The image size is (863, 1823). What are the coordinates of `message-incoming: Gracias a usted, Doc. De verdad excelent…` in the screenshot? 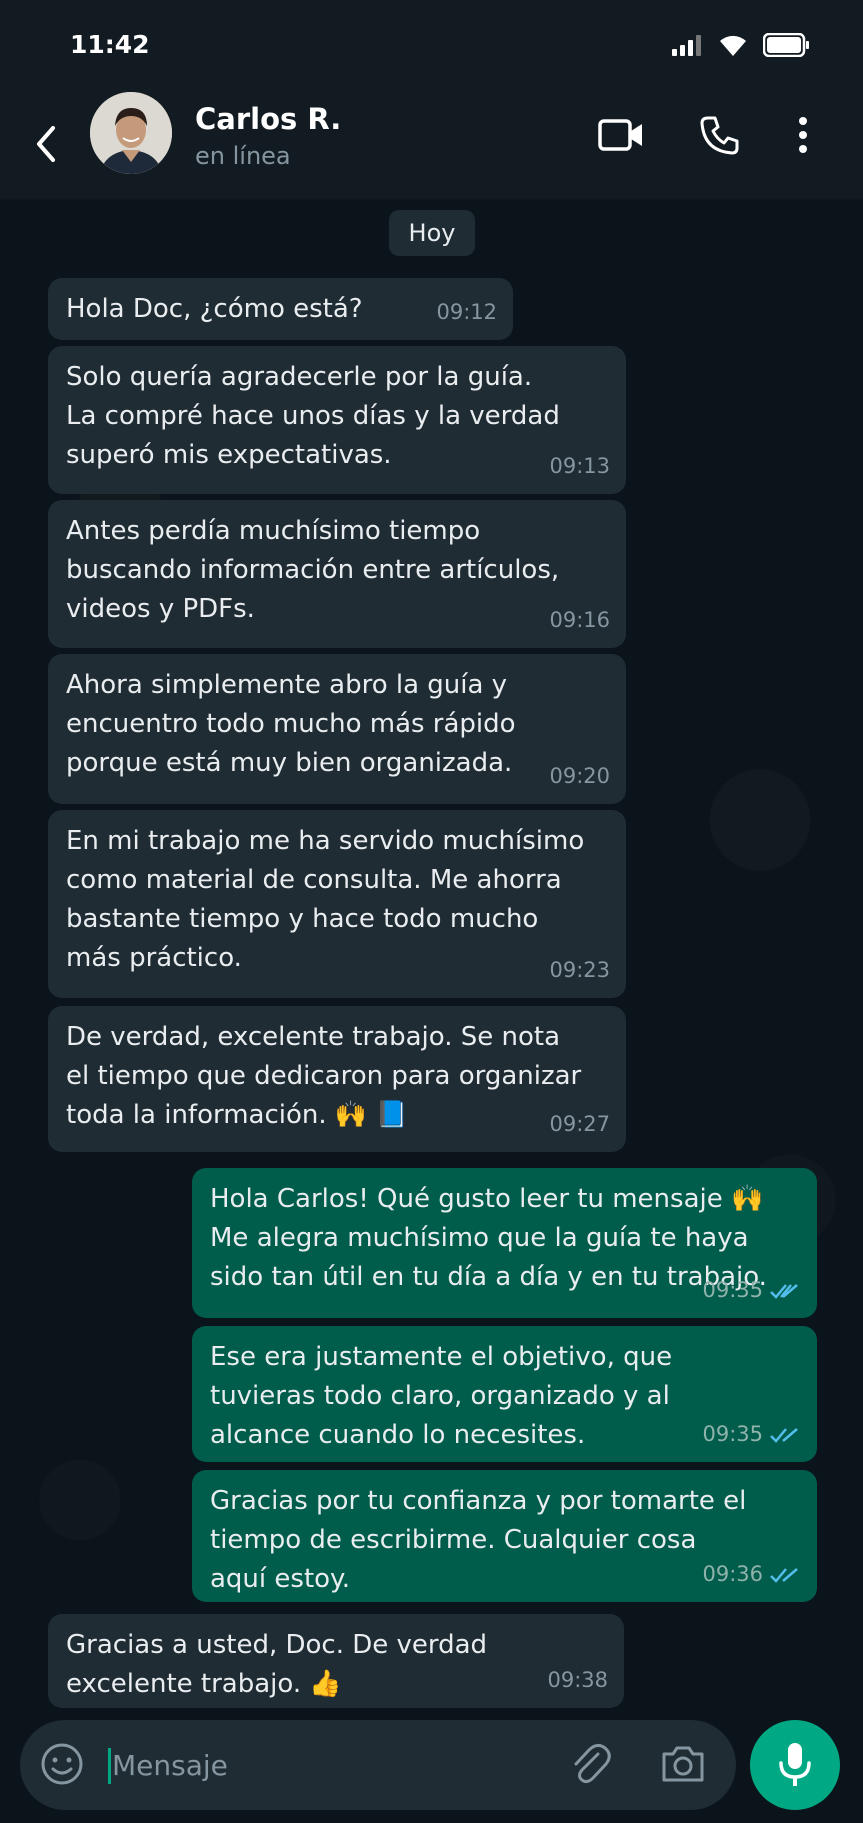 It's located at (336, 1661).